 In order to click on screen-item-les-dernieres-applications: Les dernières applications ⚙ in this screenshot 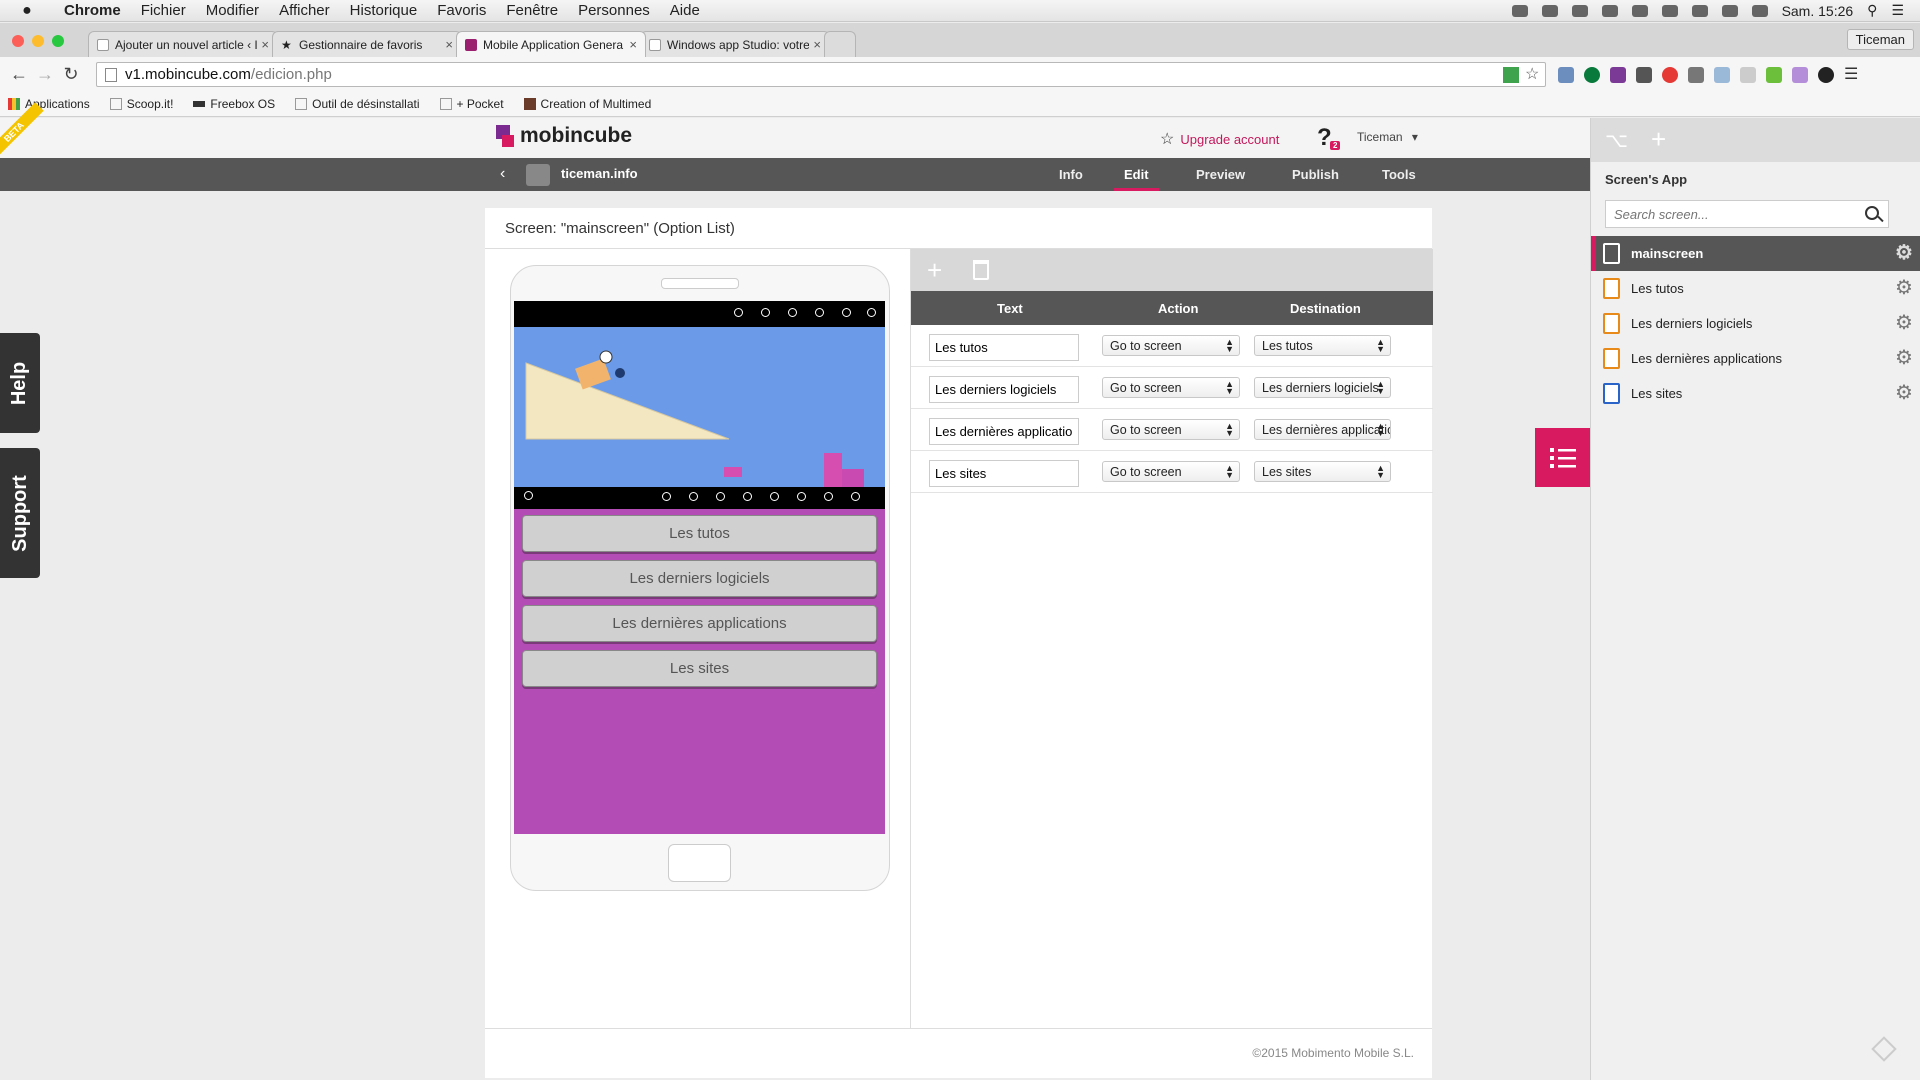, I will do `click(1755, 358)`.